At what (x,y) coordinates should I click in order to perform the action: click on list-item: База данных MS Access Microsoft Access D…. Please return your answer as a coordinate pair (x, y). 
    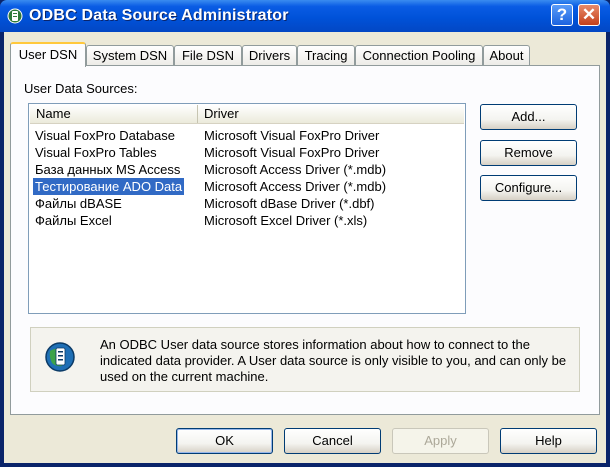
    Looking at the image, I should click on (247, 169).